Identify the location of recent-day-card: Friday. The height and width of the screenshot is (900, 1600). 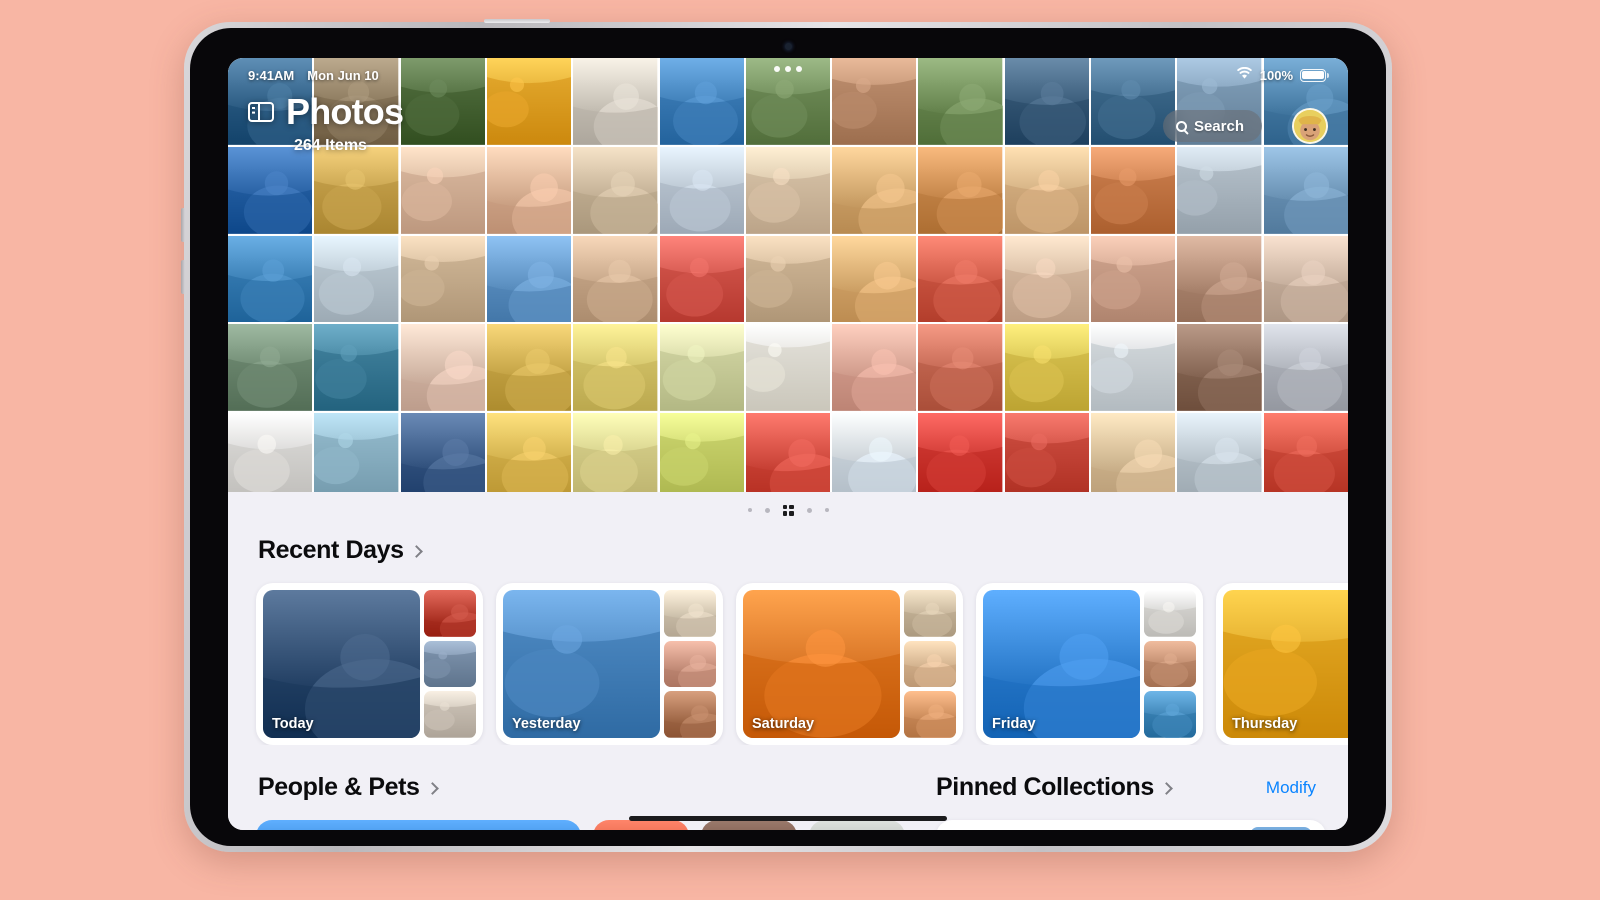
(1089, 664).